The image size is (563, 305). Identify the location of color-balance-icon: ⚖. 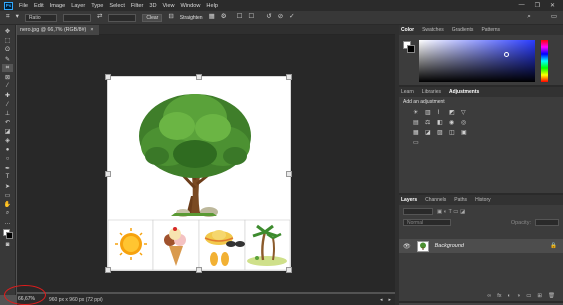
(429, 122).